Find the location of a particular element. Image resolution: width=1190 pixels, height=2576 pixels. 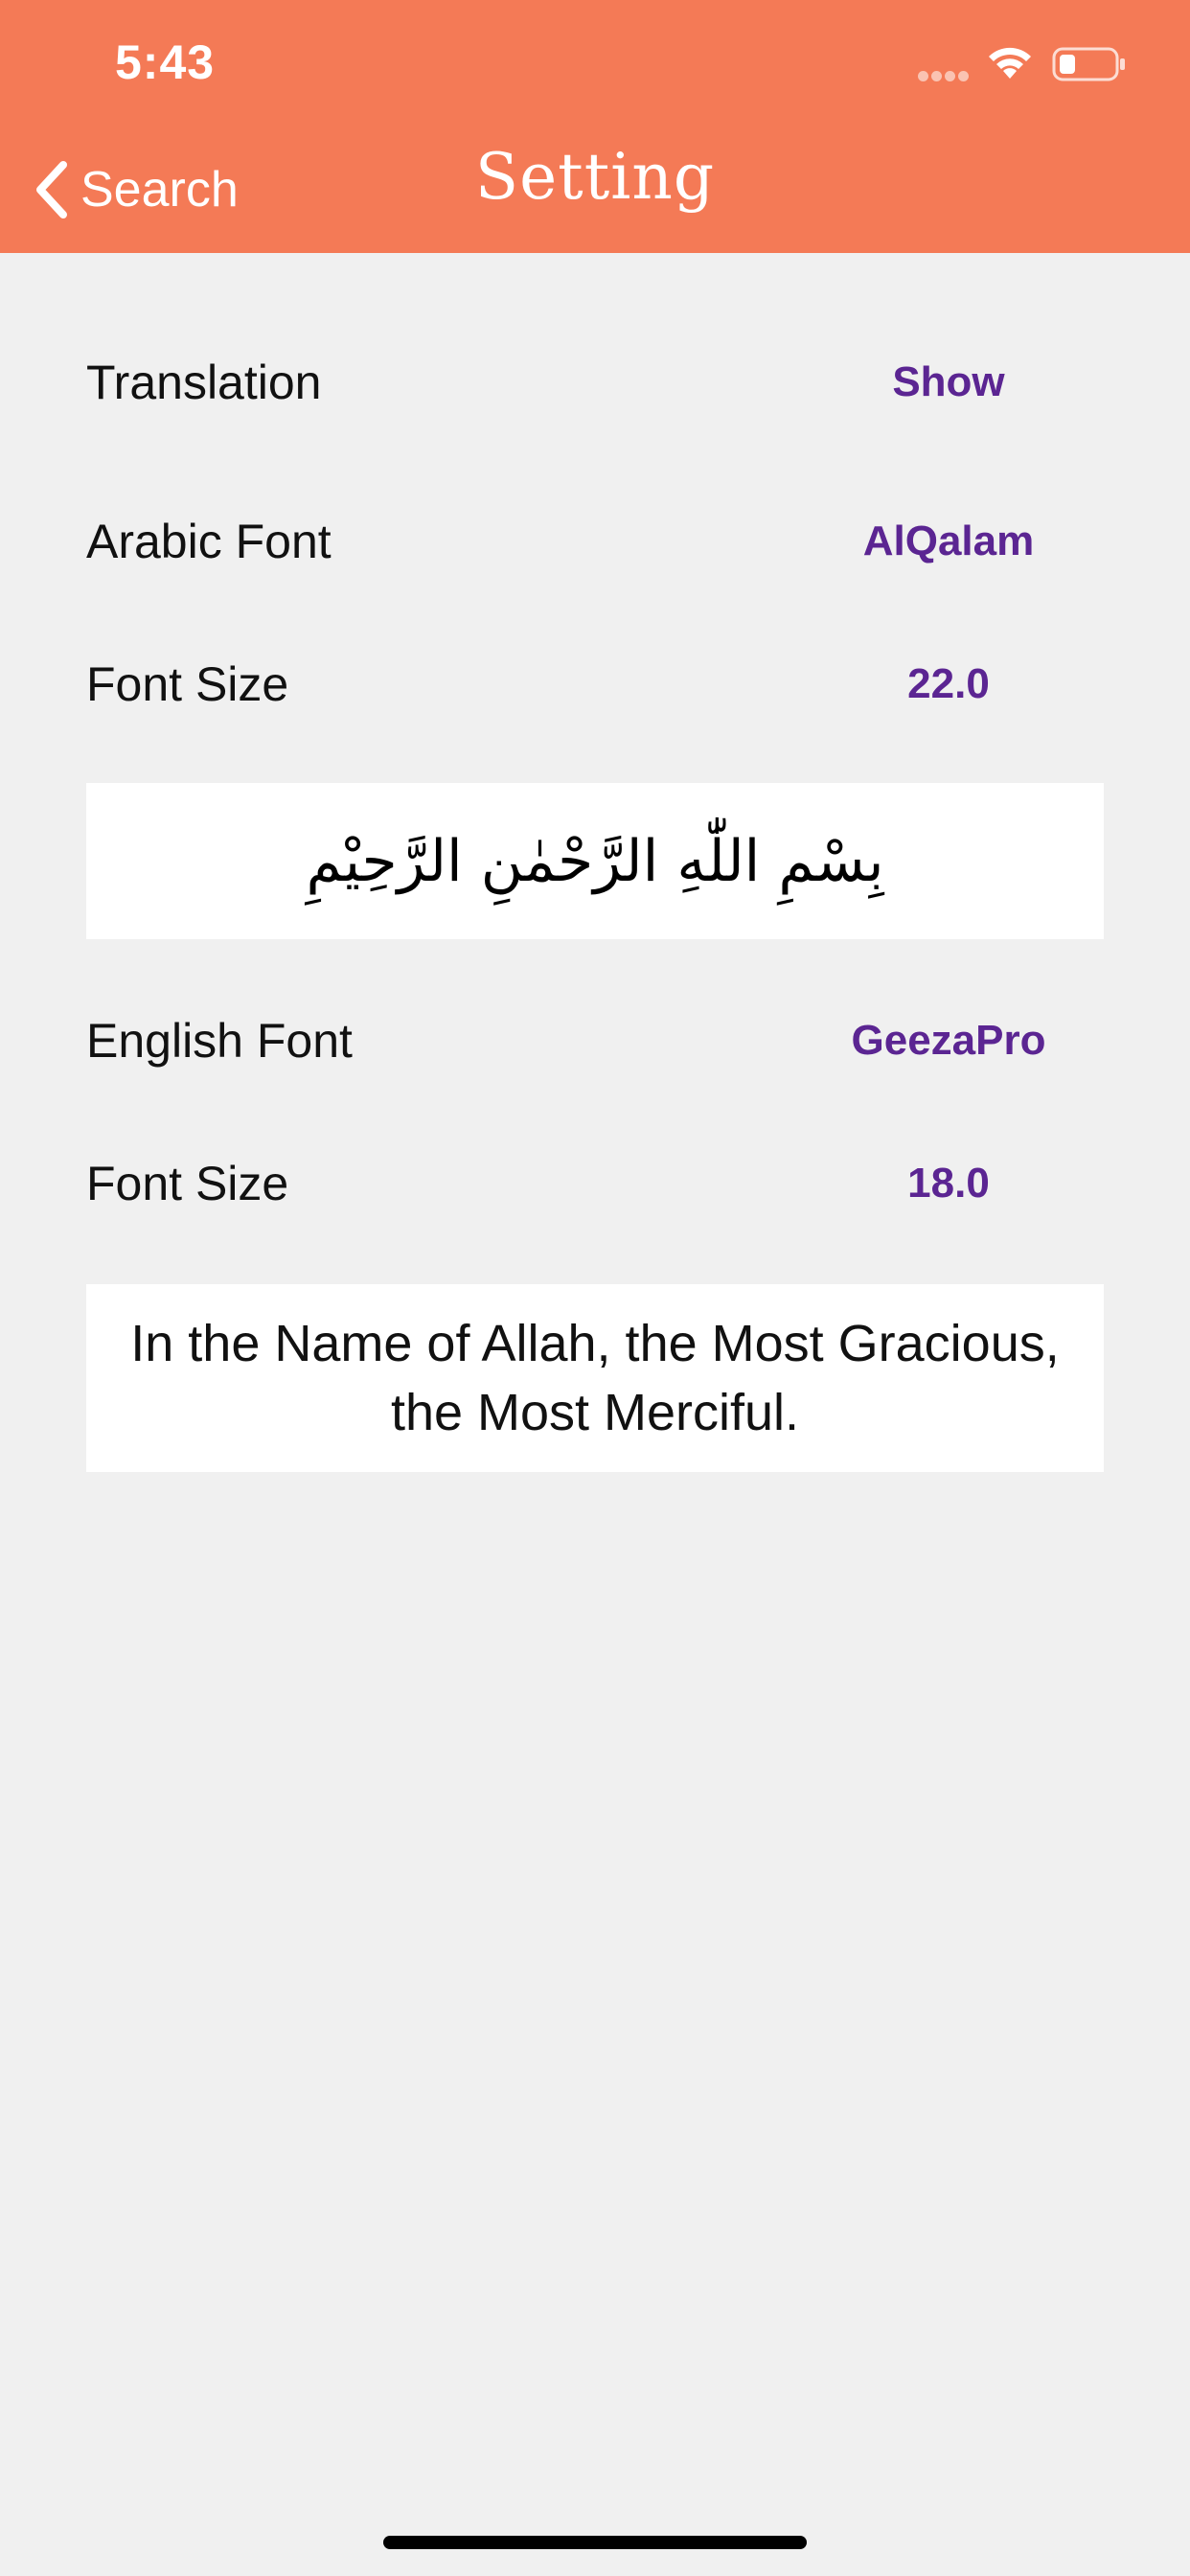

home-indicator is located at coordinates (595, 2542).